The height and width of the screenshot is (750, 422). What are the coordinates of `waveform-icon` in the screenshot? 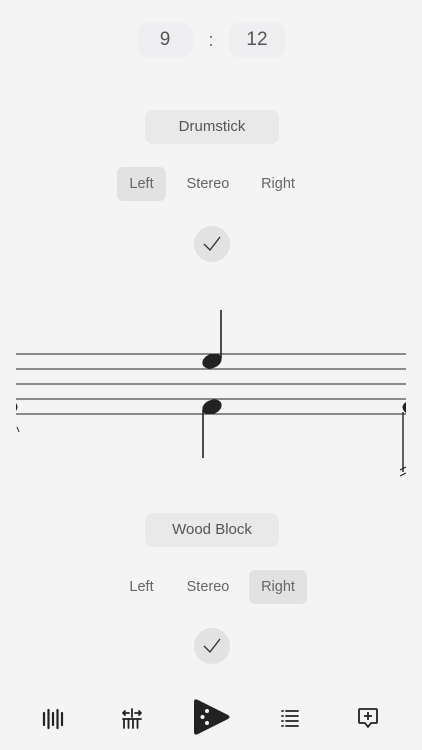 It's located at (53, 719).